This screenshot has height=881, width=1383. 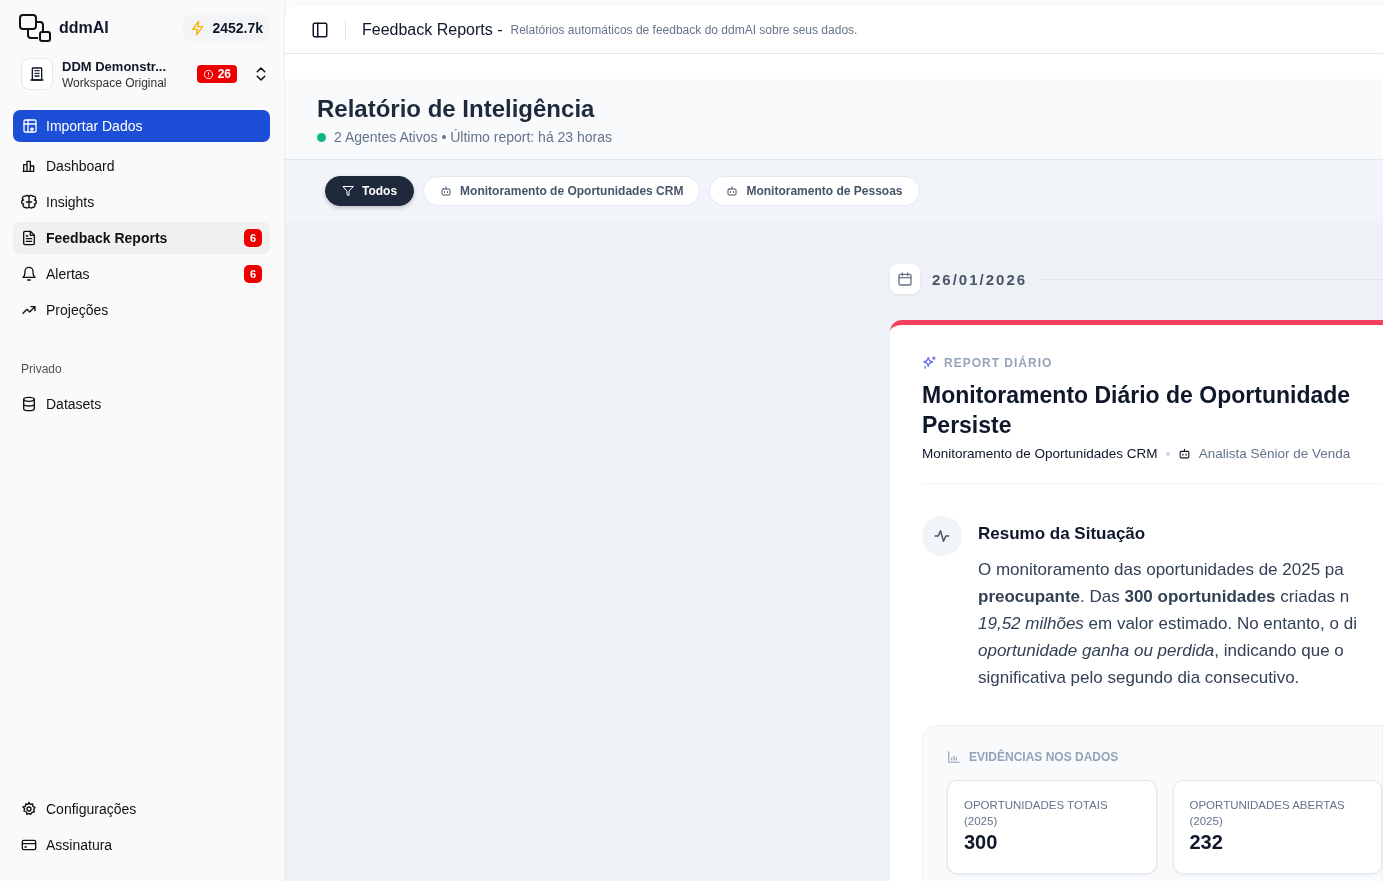 I want to click on calendar-glyph-icon, so click(x=905, y=279).